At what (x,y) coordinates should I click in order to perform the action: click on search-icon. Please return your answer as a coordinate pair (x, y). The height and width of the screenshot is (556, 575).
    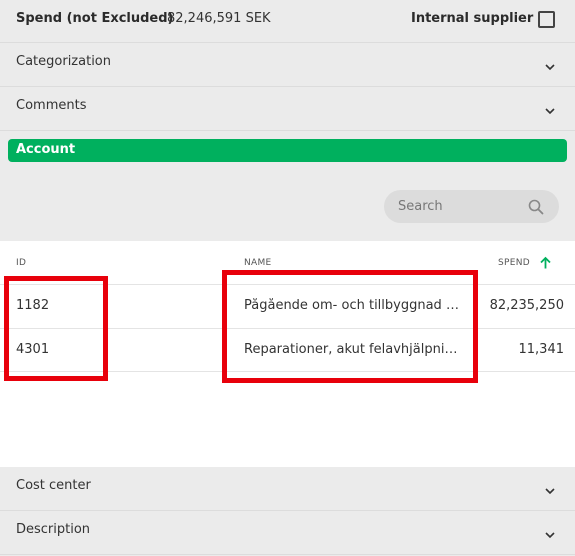
    Looking at the image, I should click on (536, 207).